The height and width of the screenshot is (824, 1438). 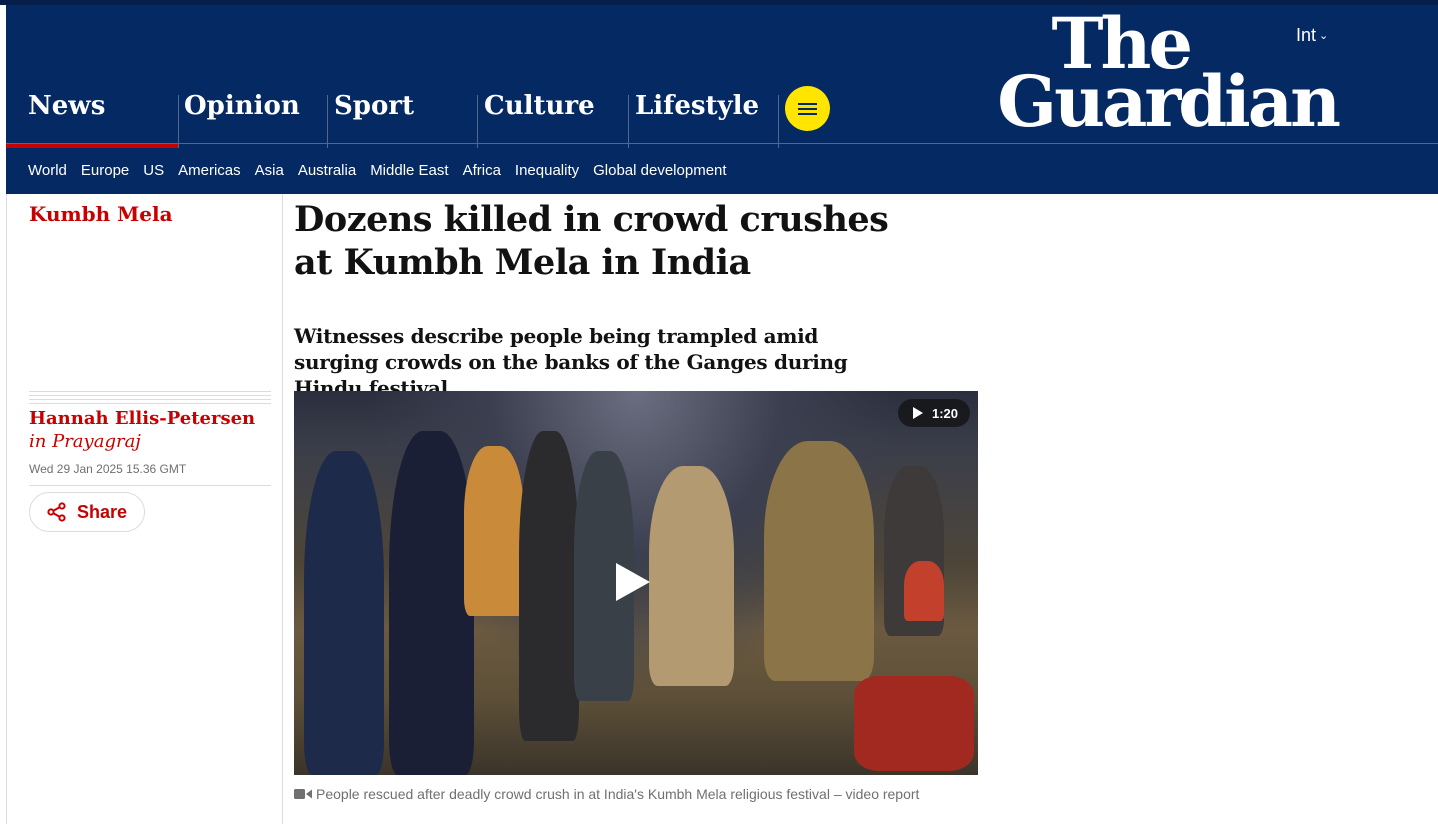 I want to click on subnav-world: World, so click(x=47, y=170).